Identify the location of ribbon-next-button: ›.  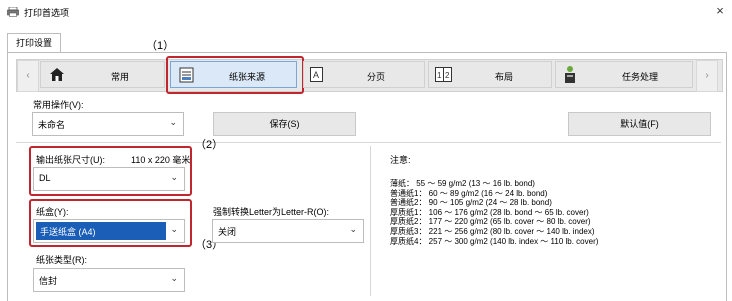
(707, 76).